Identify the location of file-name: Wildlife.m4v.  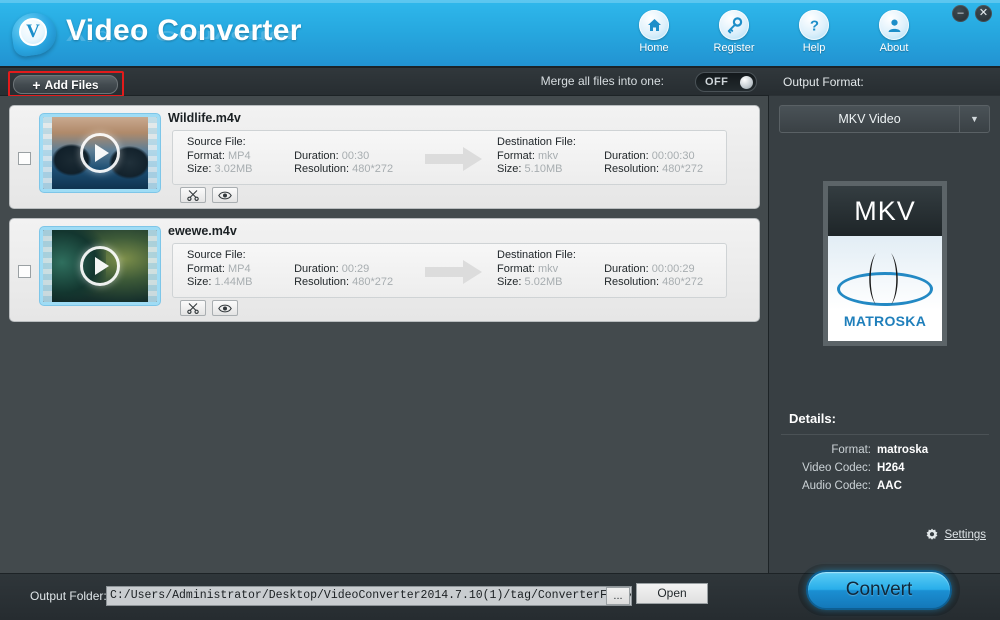
(204, 118).